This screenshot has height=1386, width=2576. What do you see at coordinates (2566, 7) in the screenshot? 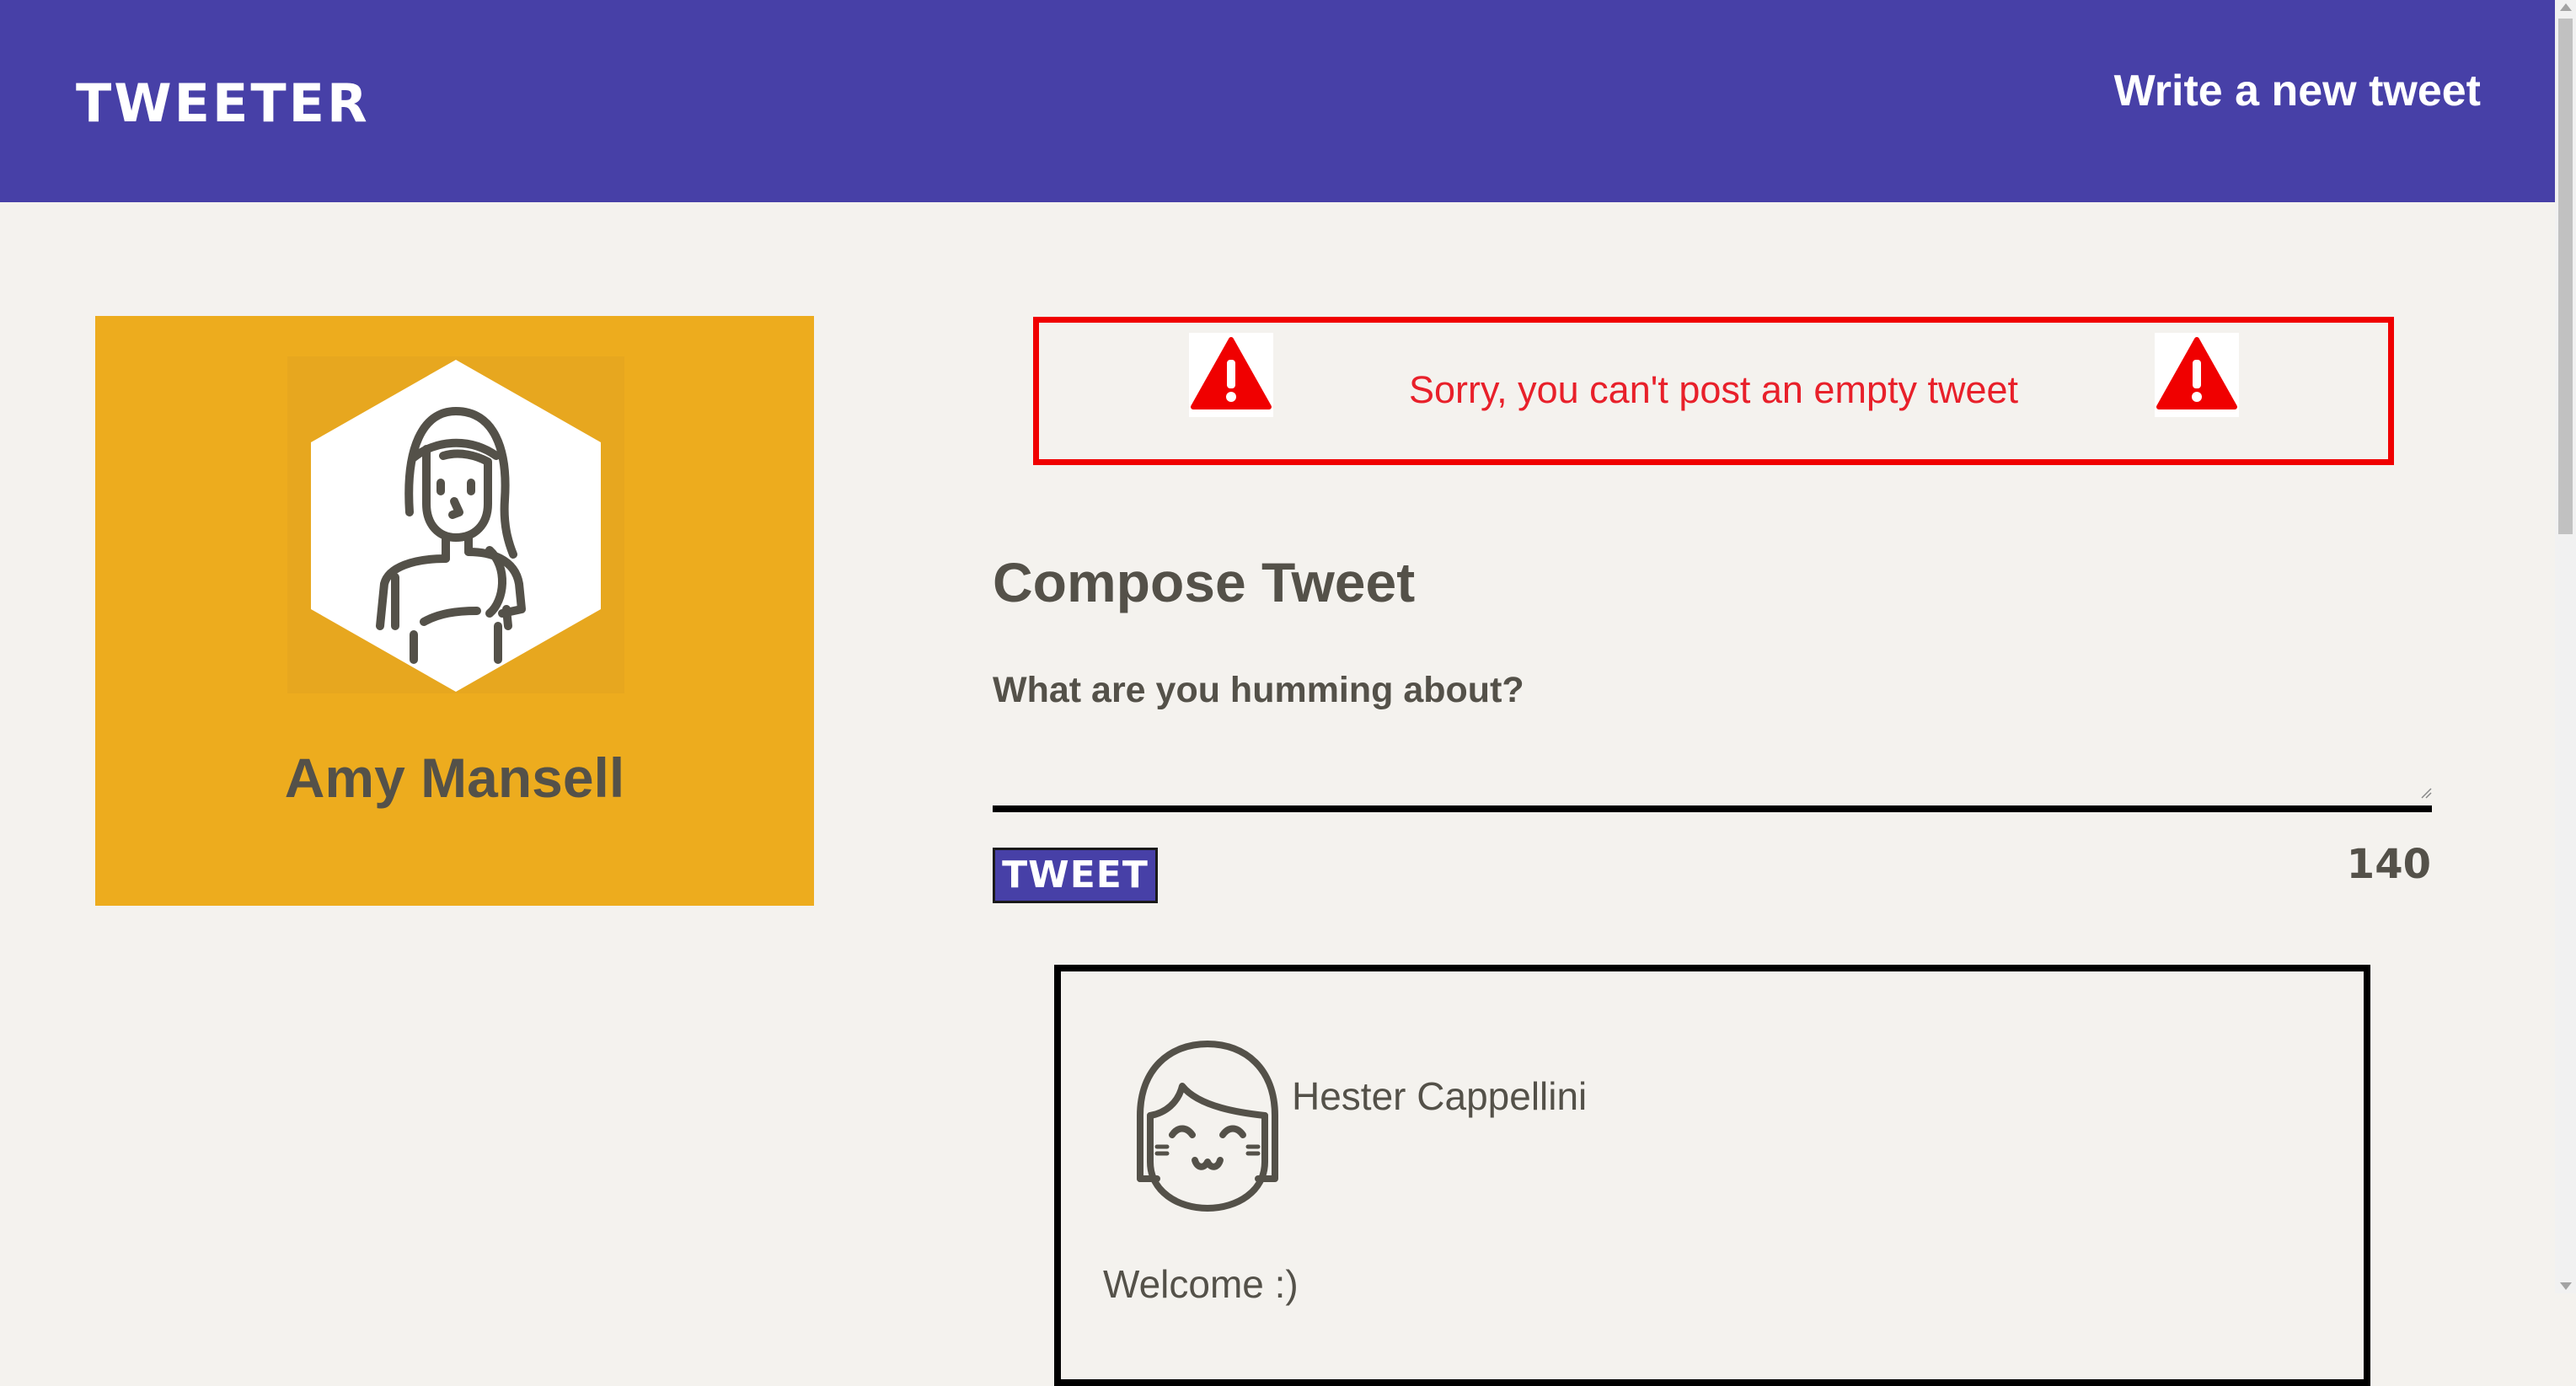
I see `scroll-up-icon` at bounding box center [2566, 7].